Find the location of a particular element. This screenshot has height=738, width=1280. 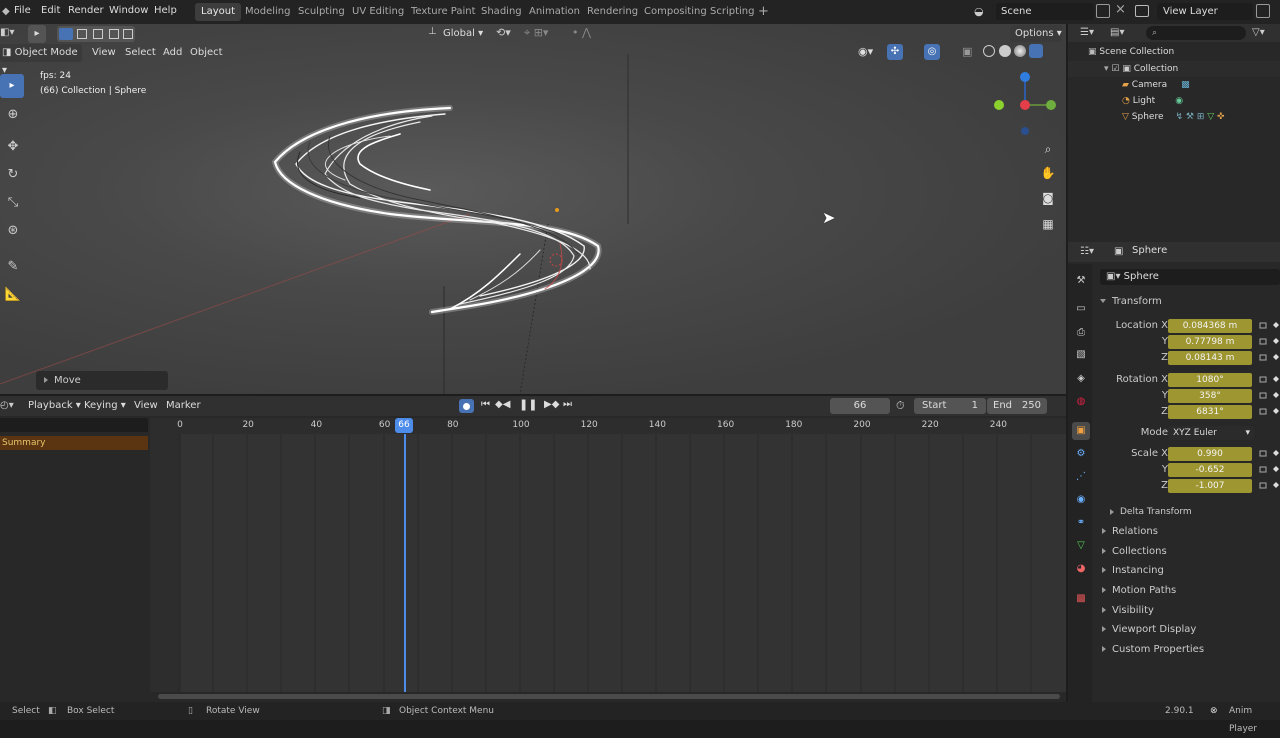

current-frame-field: 66 is located at coordinates (860, 406).